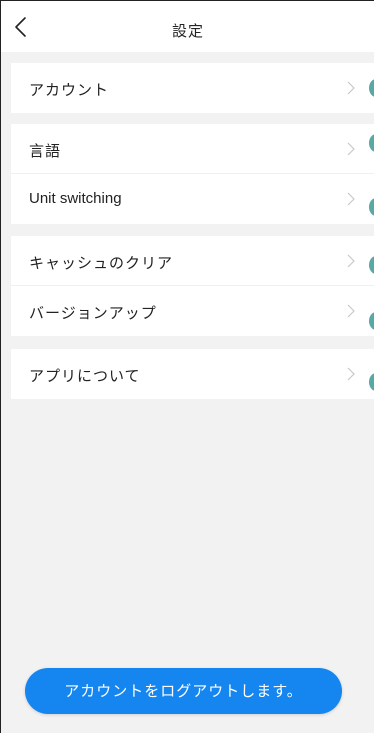  I want to click on settings-item-label: 言語, so click(45, 151).